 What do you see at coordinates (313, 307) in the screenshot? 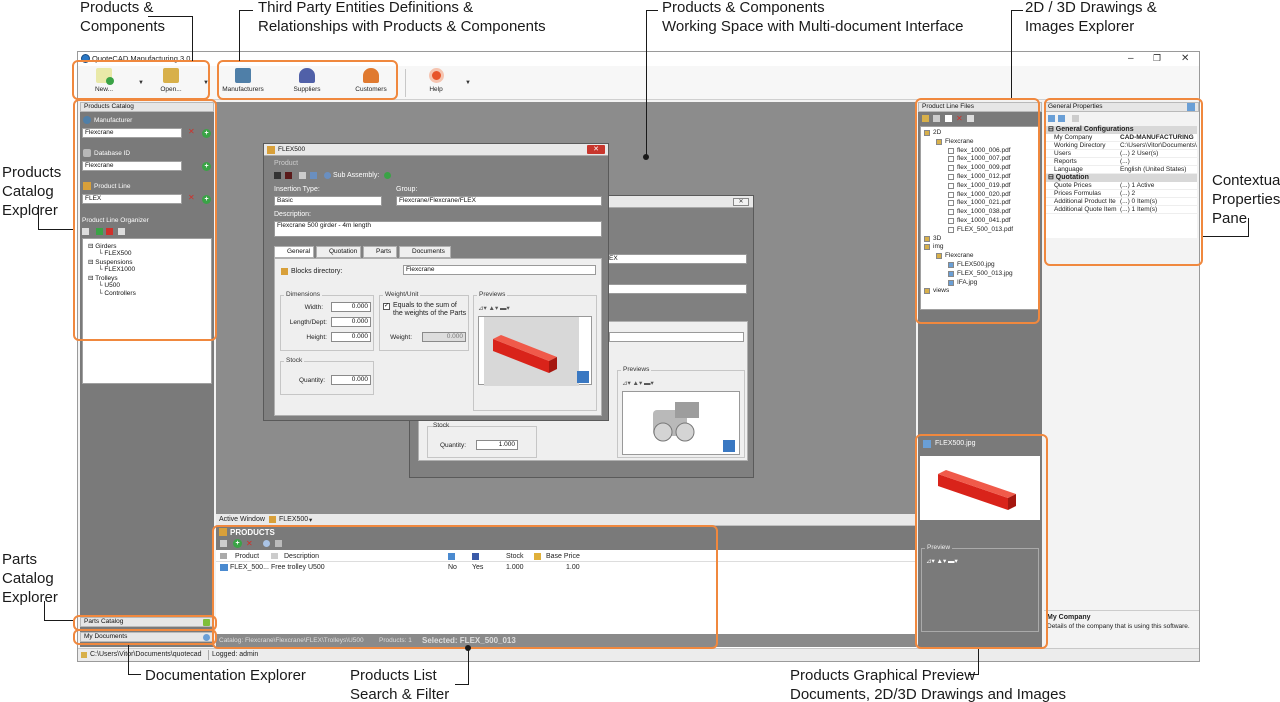
I see `width-label: Width:` at bounding box center [313, 307].